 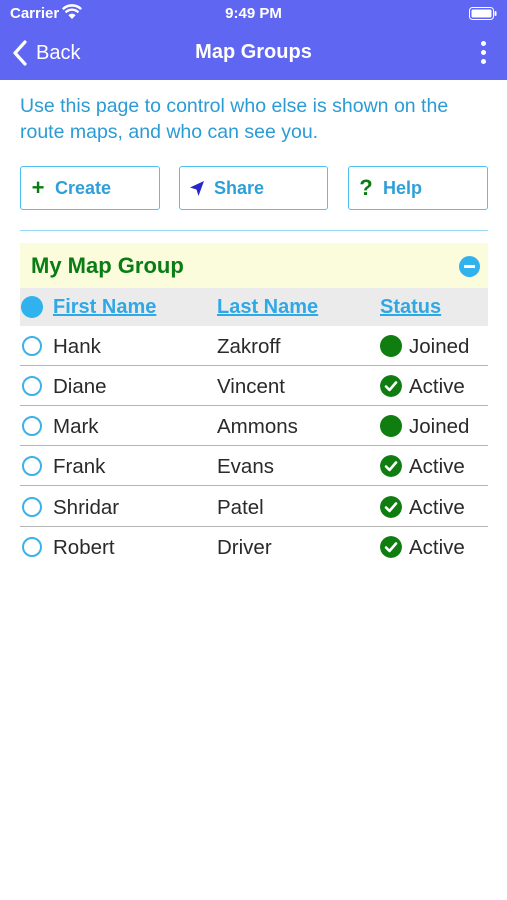 I want to click on table-row: Hank Zakroff Joined, so click(x=254, y=346).